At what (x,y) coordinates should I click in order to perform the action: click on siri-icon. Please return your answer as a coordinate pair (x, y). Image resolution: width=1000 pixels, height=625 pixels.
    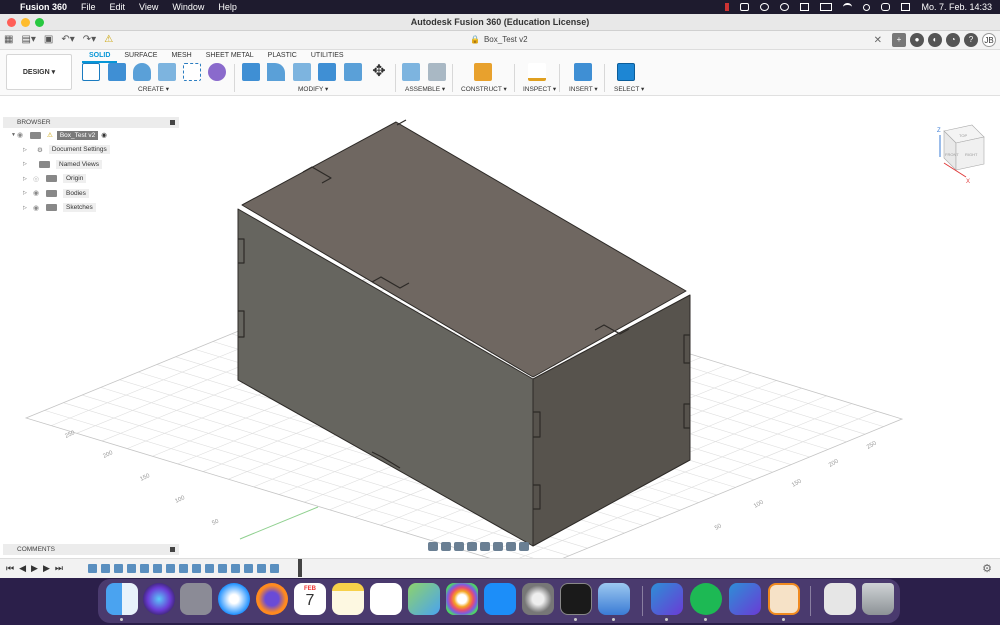
    Looking at the image, I should click on (159, 599).